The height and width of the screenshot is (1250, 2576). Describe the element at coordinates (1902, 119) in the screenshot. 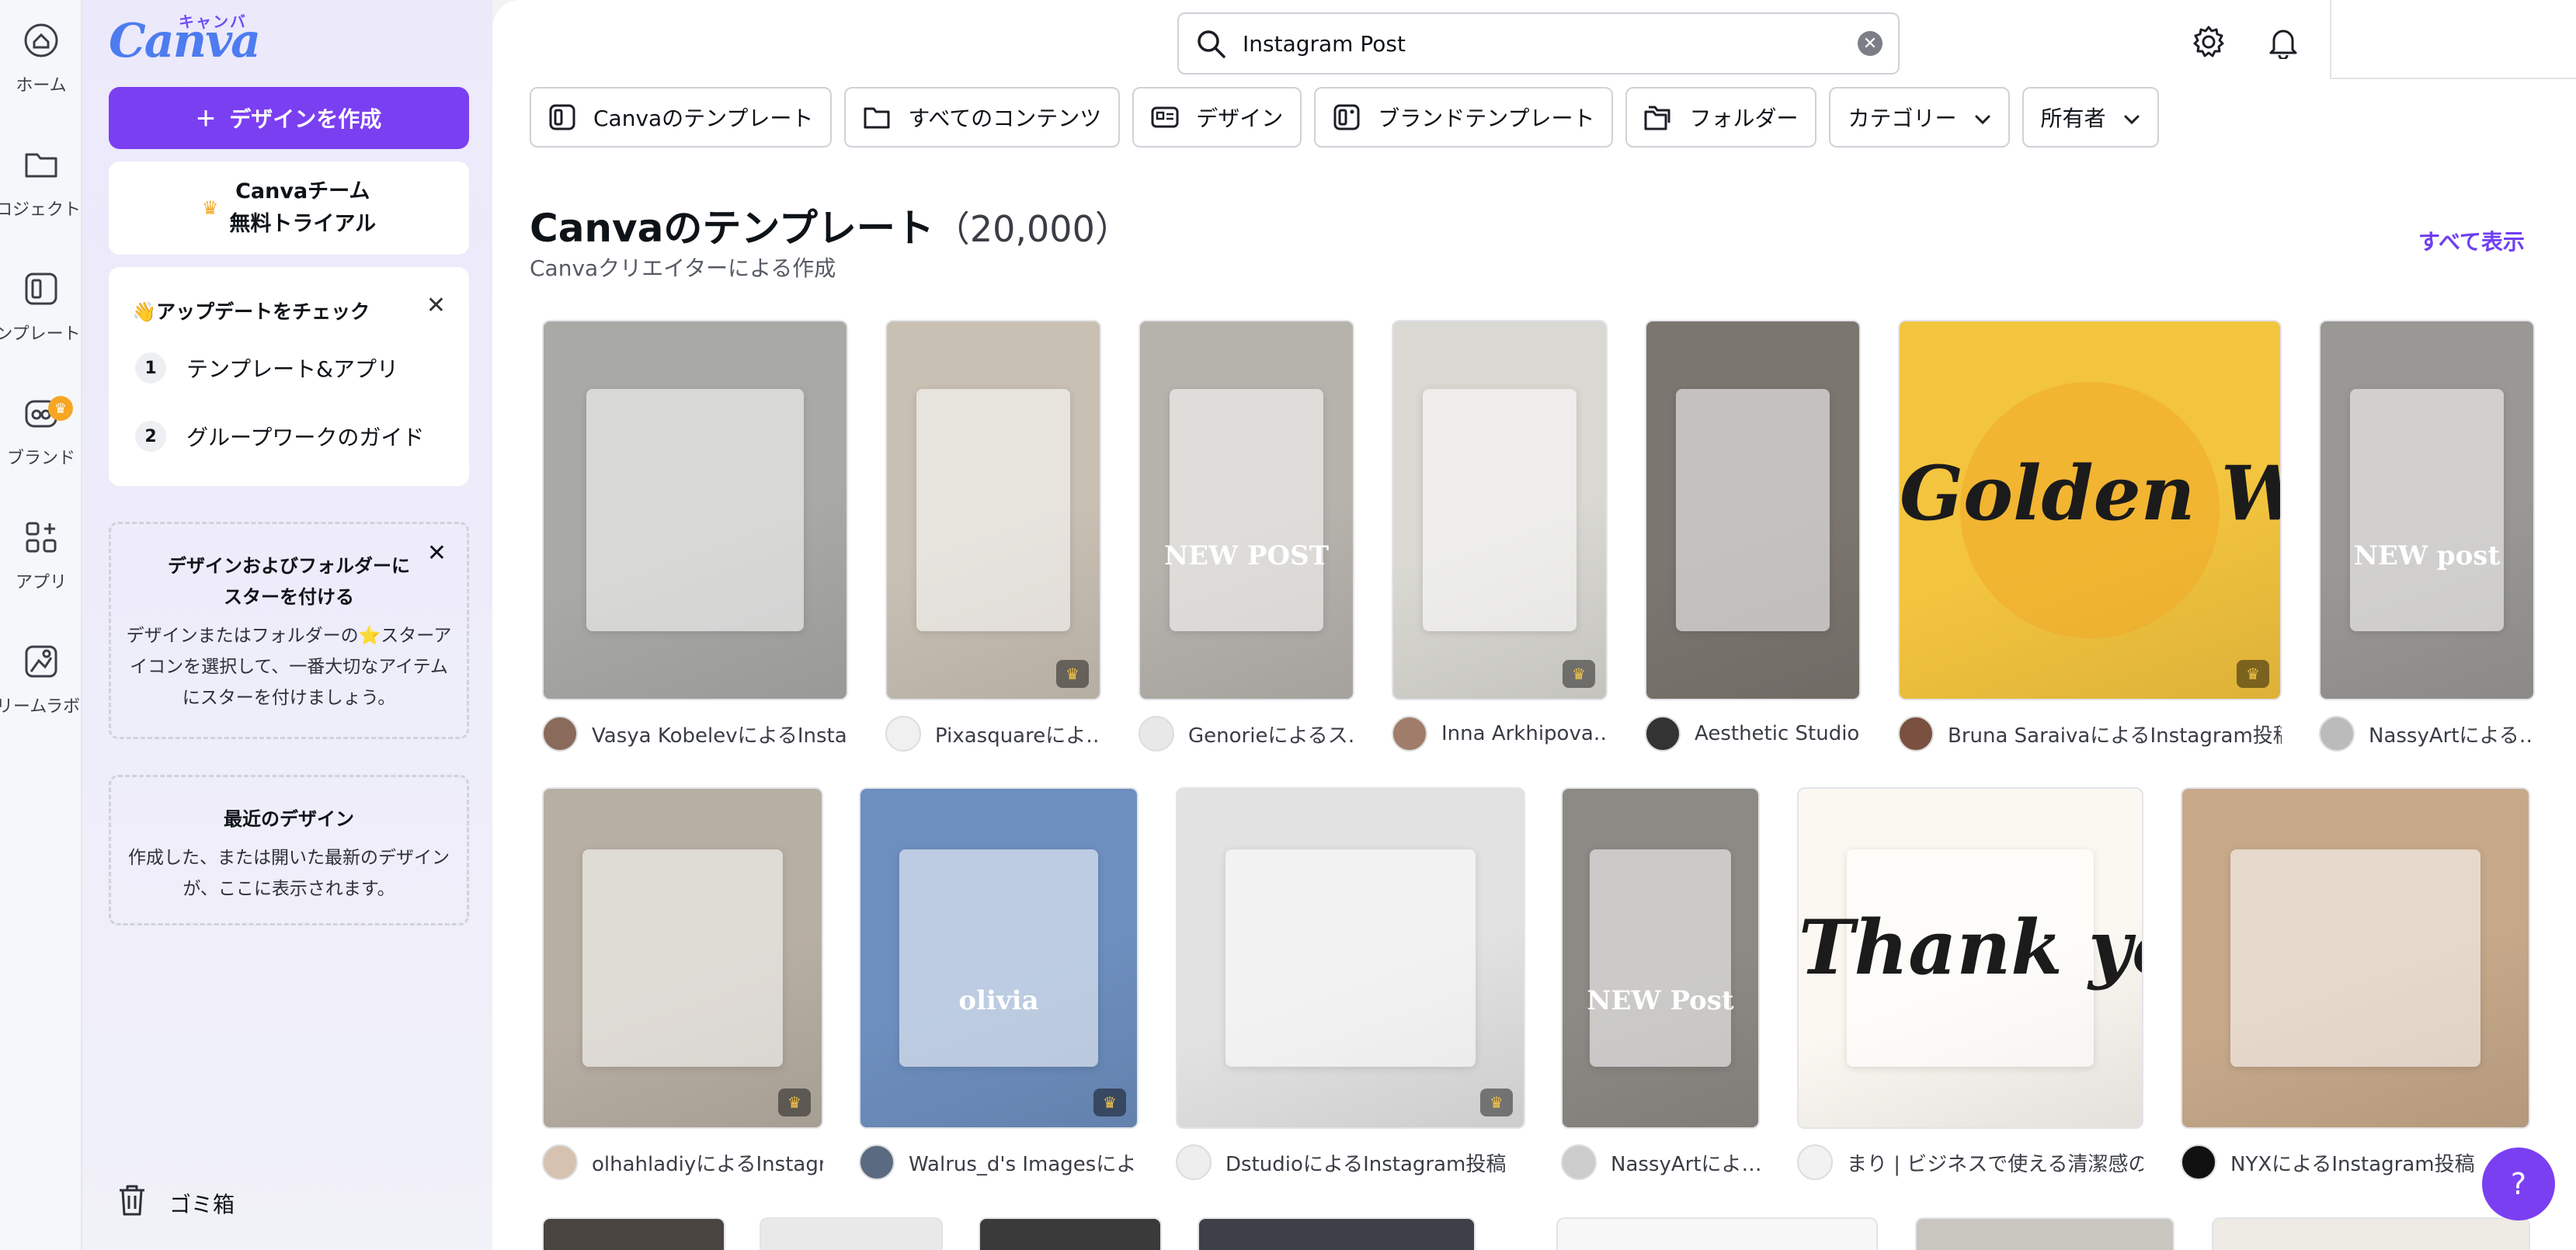

I see `chip-label: カテゴリー` at that location.